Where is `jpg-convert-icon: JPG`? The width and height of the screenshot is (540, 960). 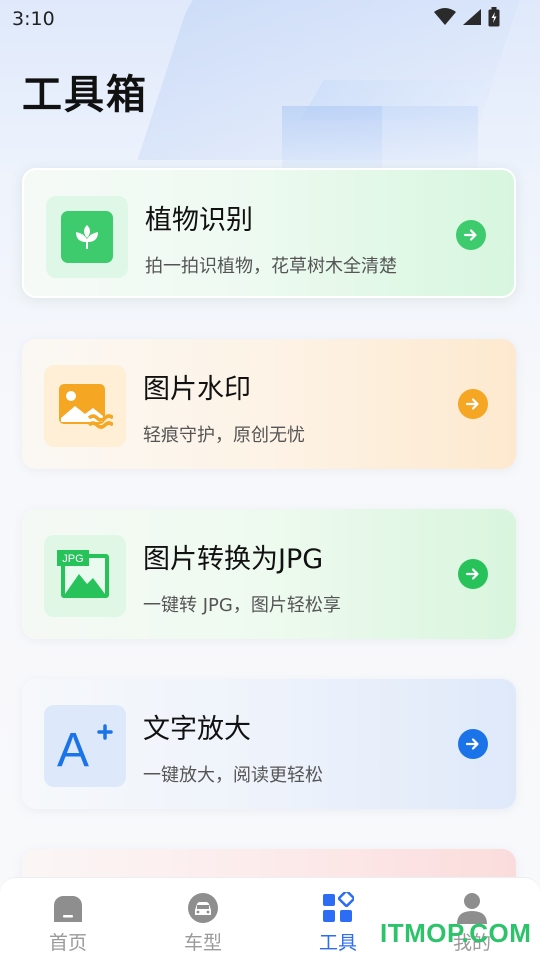
jpg-convert-icon: JPG is located at coordinates (83, 574).